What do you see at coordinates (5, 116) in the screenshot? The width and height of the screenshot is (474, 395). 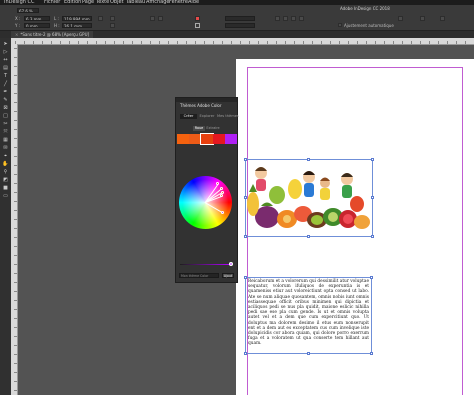 I see `rectangle-tool: □` at bounding box center [5, 116].